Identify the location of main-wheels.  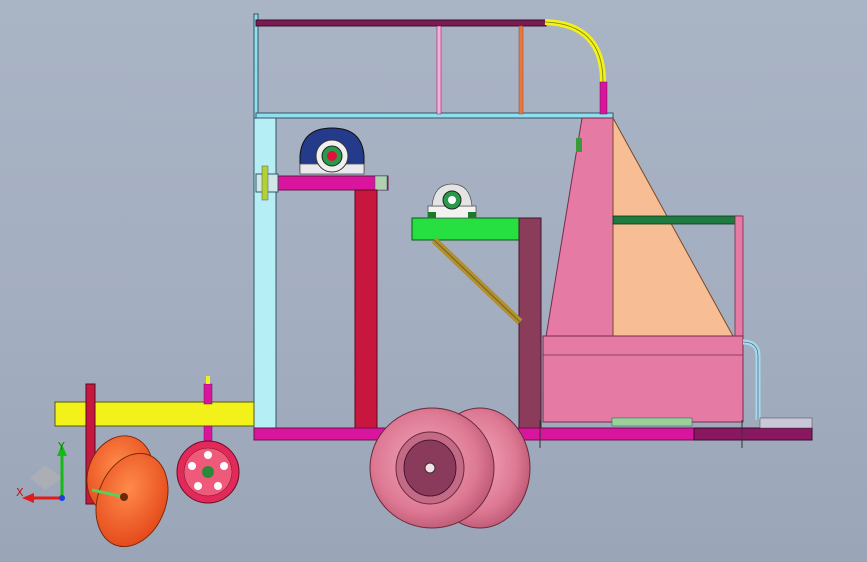
(450, 468).